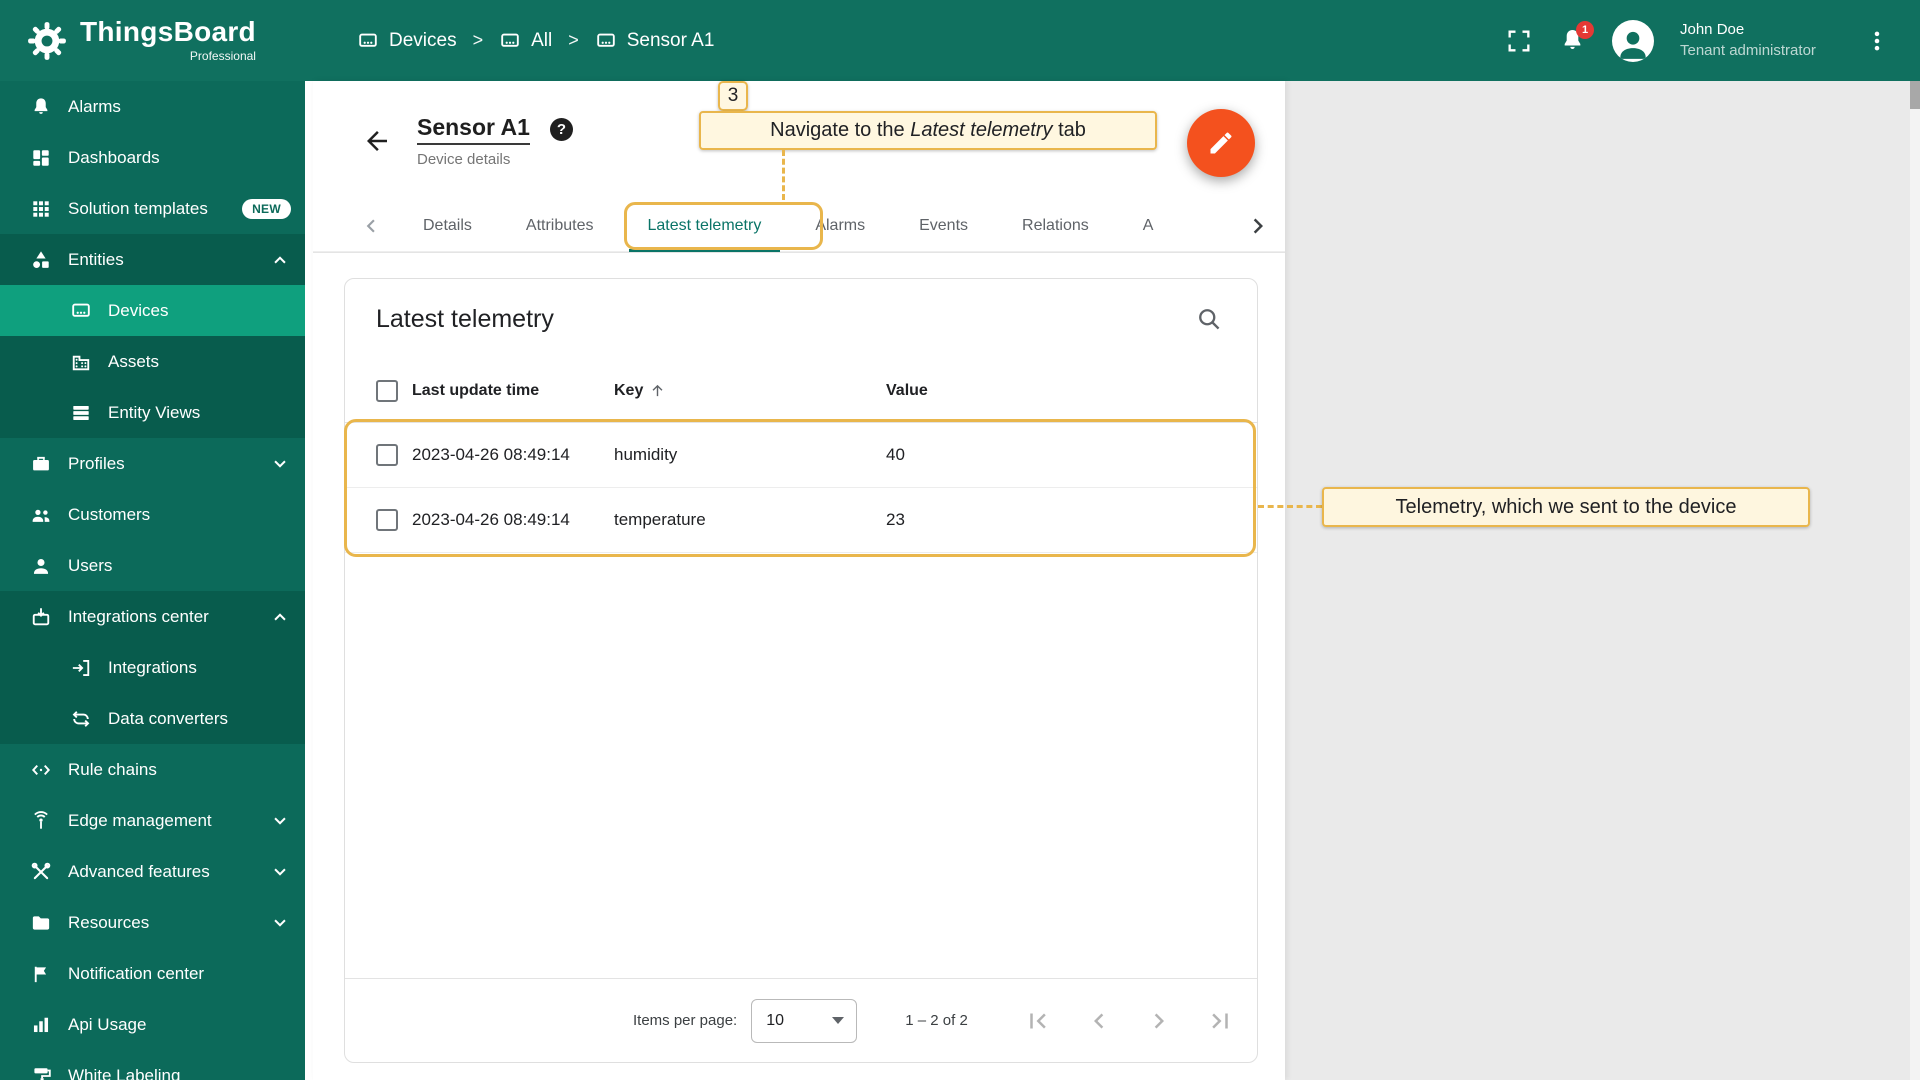 Image resolution: width=1920 pixels, height=1080 pixels. What do you see at coordinates (156, 1065) in the screenshot?
I see `sidebar-item-white-labeling: White Labeling` at bounding box center [156, 1065].